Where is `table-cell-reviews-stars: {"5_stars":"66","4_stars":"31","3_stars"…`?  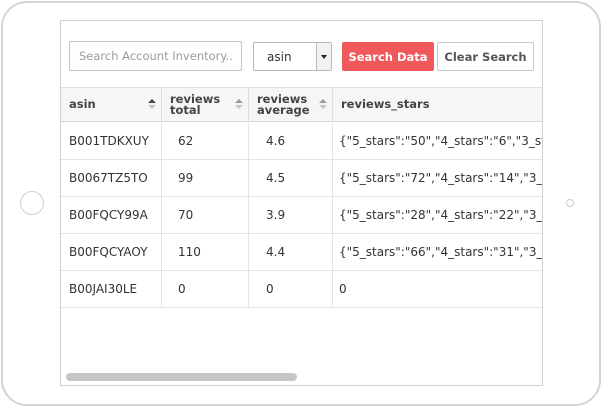
table-cell-reviews-stars: {"5_stars":"66","4_stars":"31","3_stars"… is located at coordinates (441, 252).